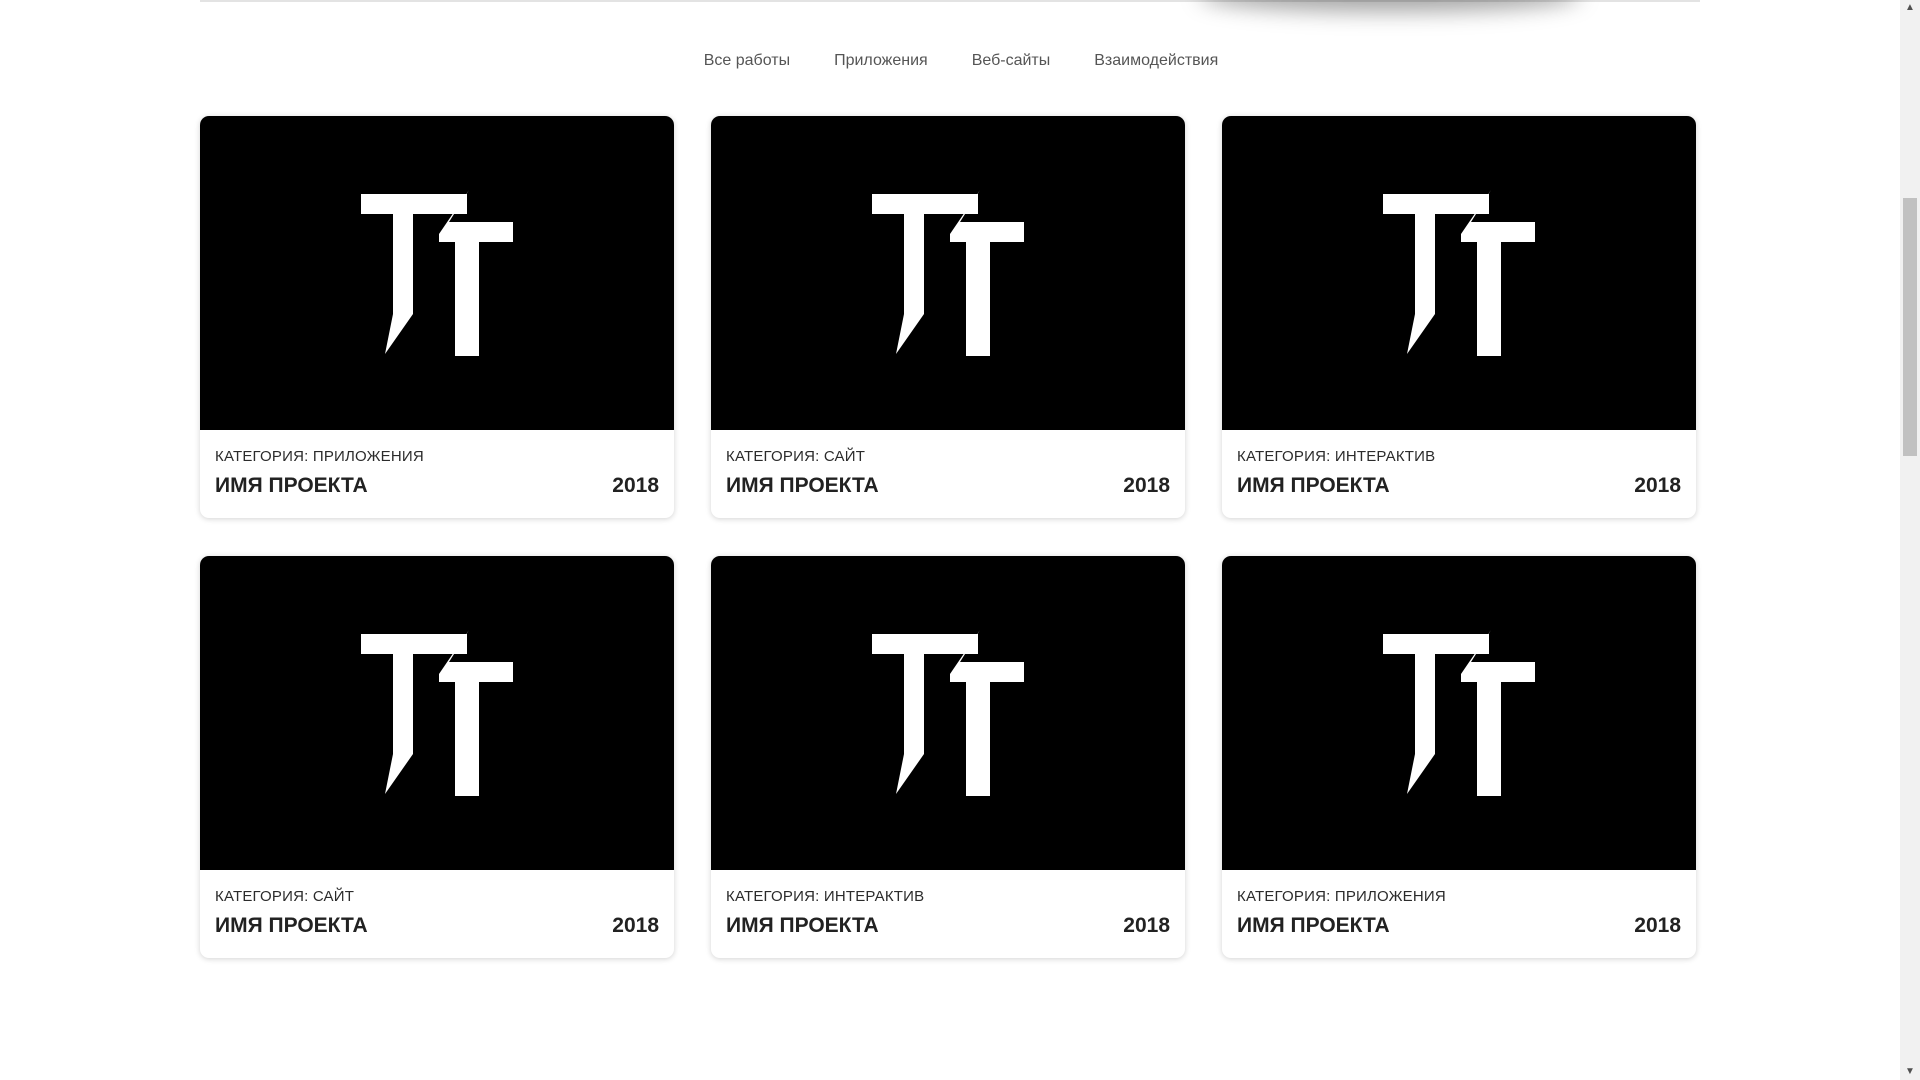 The width and height of the screenshot is (1920, 1080). What do you see at coordinates (1011, 61) in the screenshot?
I see `filter-websites: Веб-сайты` at bounding box center [1011, 61].